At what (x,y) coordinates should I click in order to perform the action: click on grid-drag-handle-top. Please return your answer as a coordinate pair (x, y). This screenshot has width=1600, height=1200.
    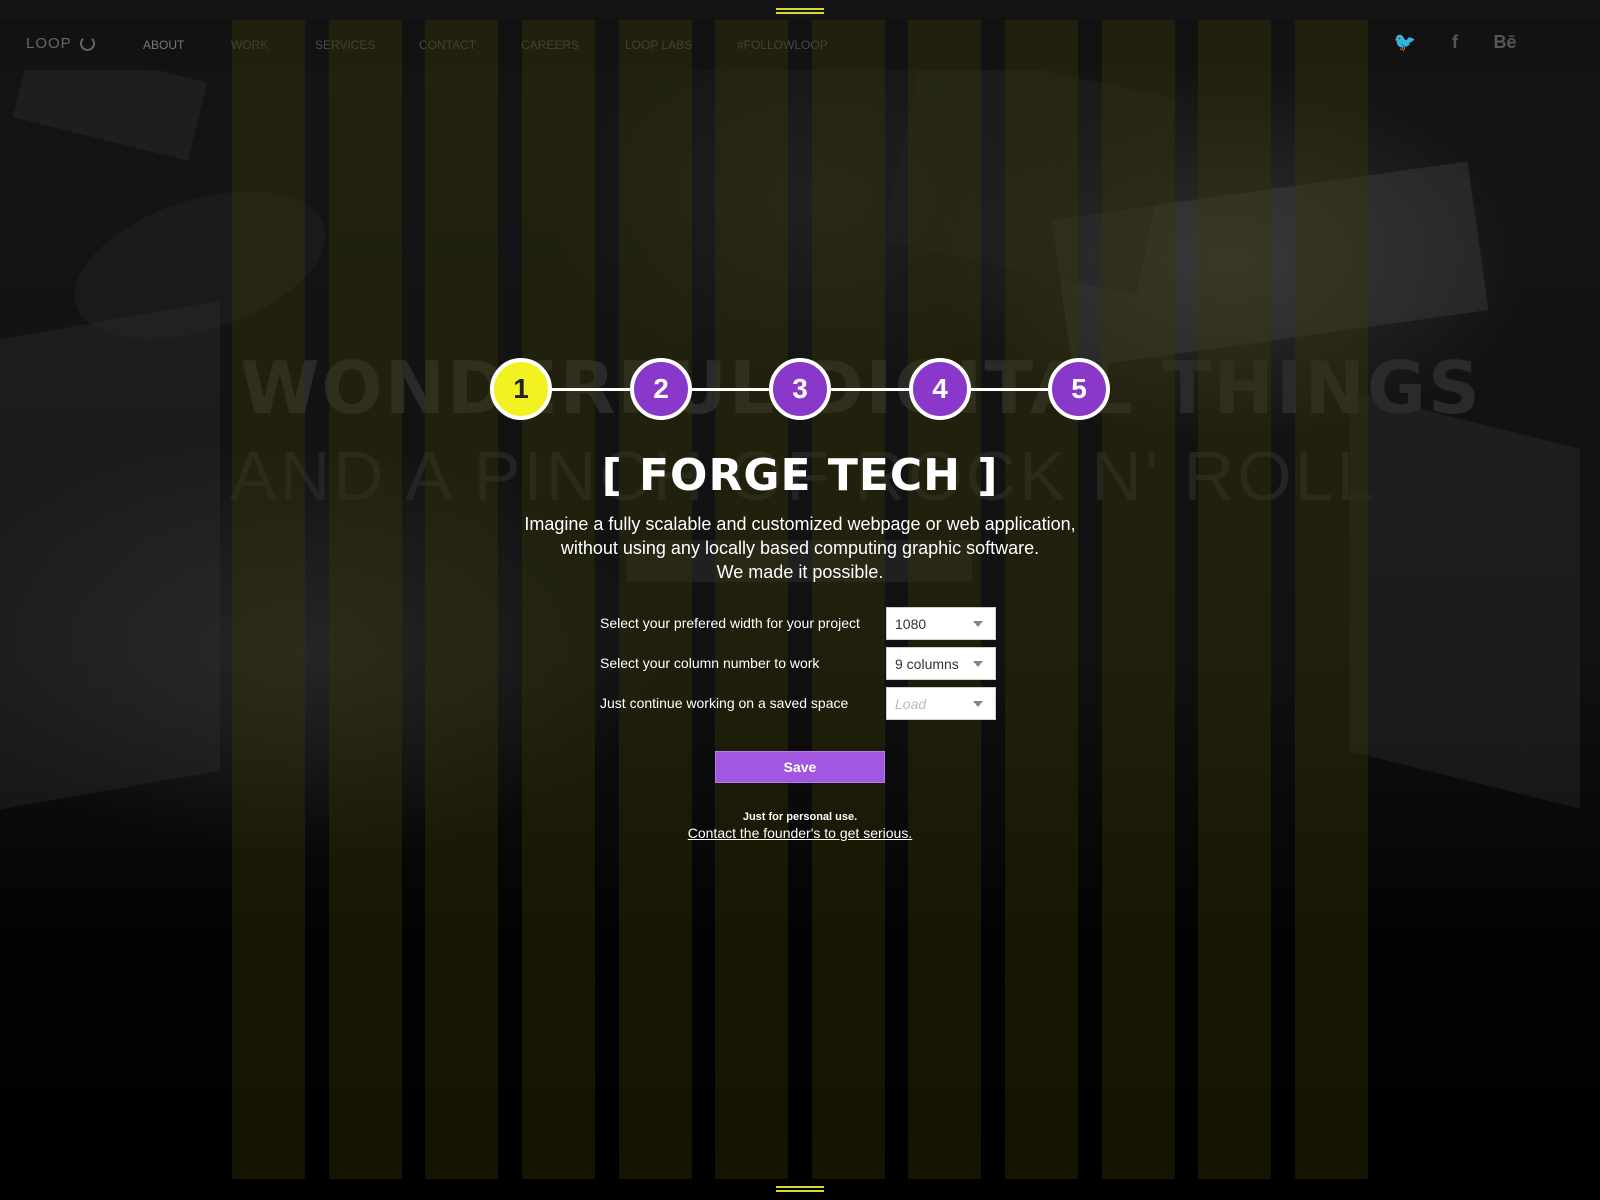
    Looking at the image, I should click on (800, 11).